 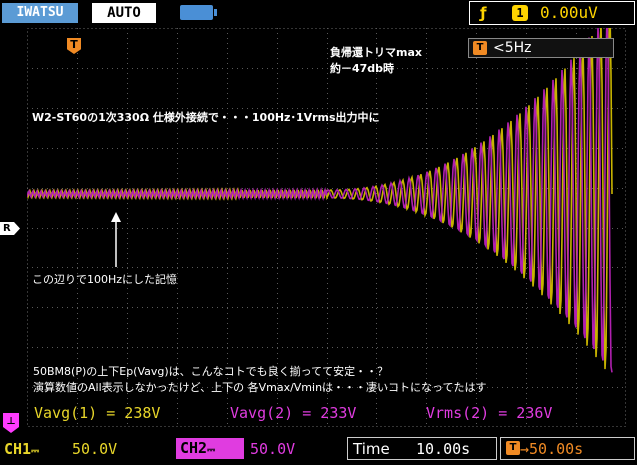 I want to click on channel-ground-marker: ⊥, so click(x=11, y=423).